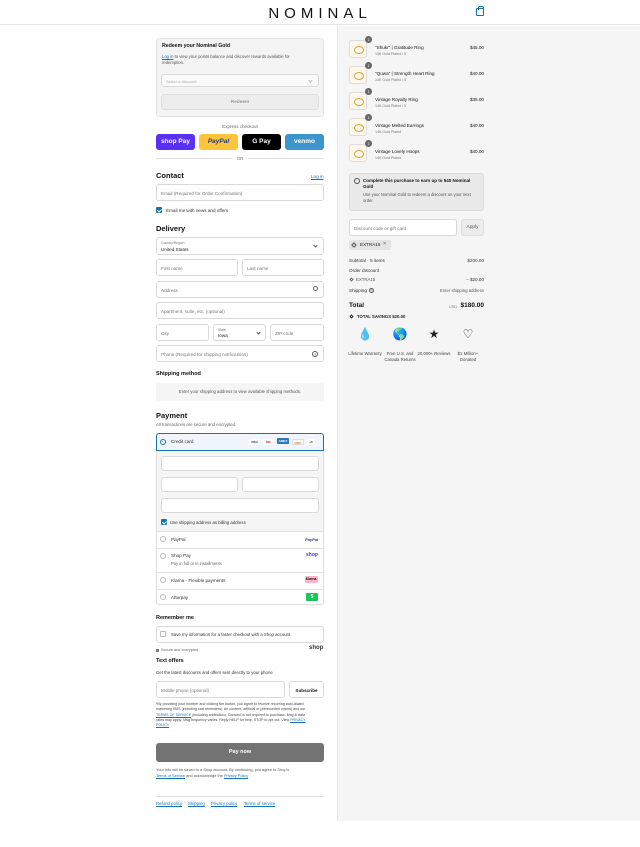 The width and height of the screenshot is (640, 847). What do you see at coordinates (163, 442) in the screenshot?
I see `credit-card-radio` at bounding box center [163, 442].